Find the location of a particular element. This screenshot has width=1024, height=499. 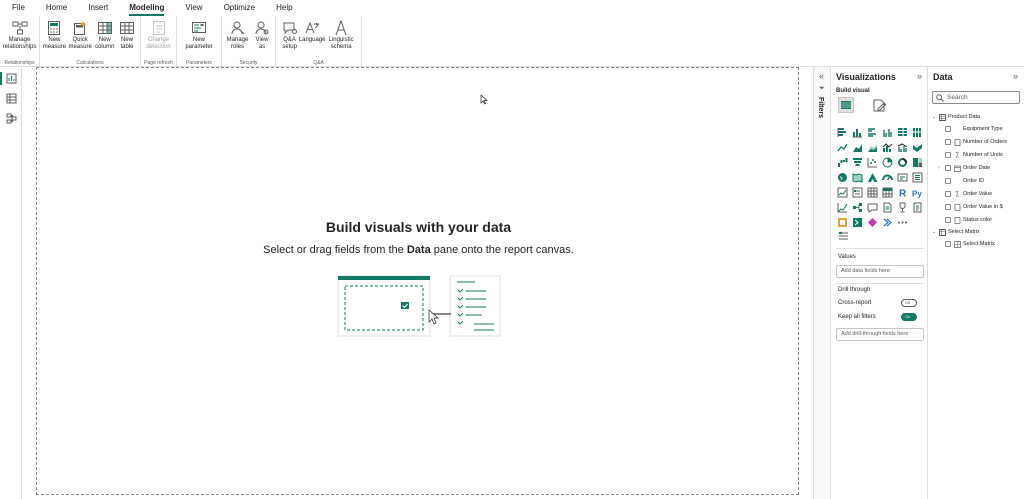

tree-table-product-data: ⌄ Product Data is located at coordinates (956, 117).